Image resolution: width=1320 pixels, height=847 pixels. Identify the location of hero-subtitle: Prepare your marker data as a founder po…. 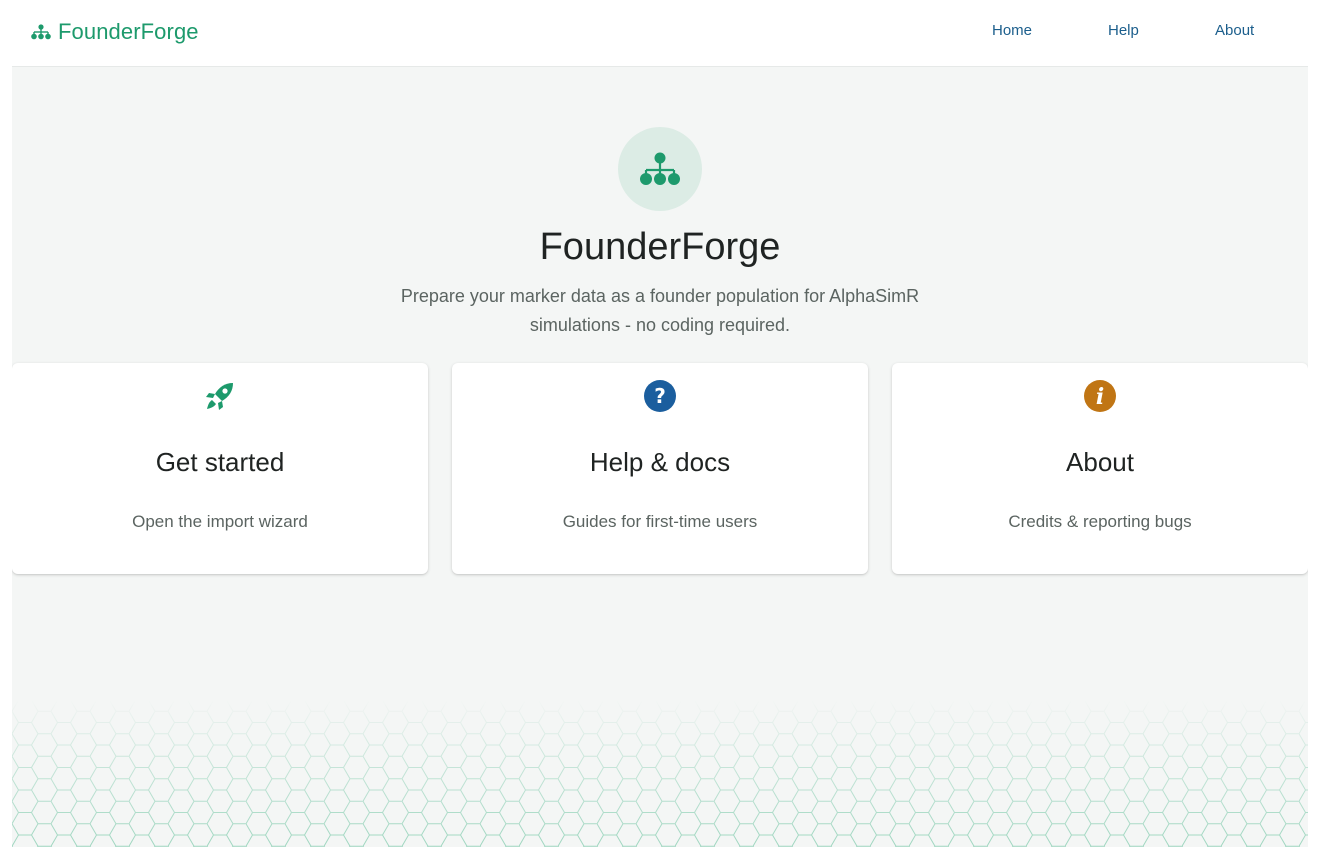
(660, 310).